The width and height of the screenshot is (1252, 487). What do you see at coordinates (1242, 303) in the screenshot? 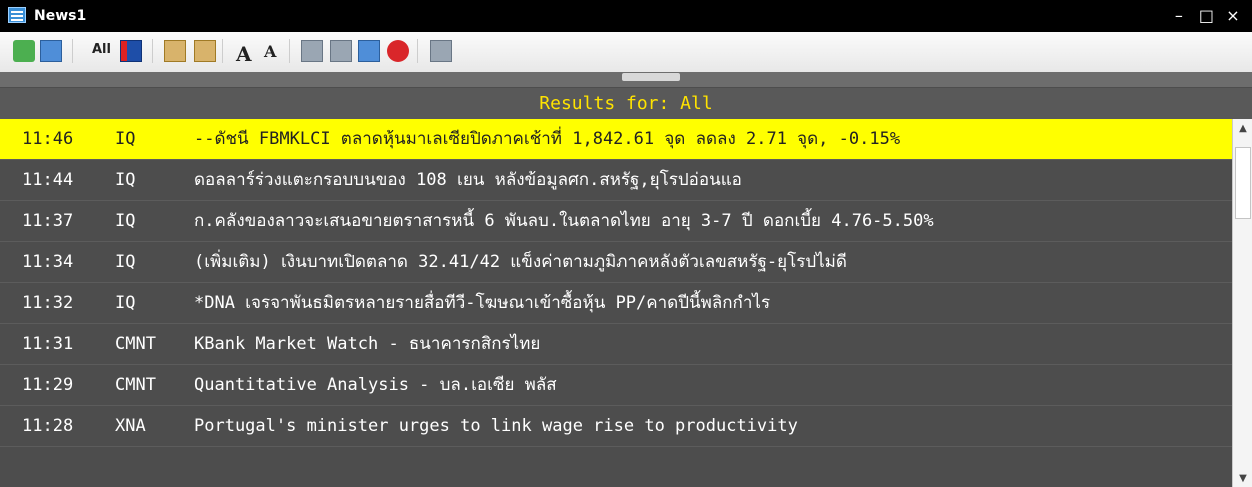
I see `vertical-scrollbar: ▲ ▼` at bounding box center [1242, 303].